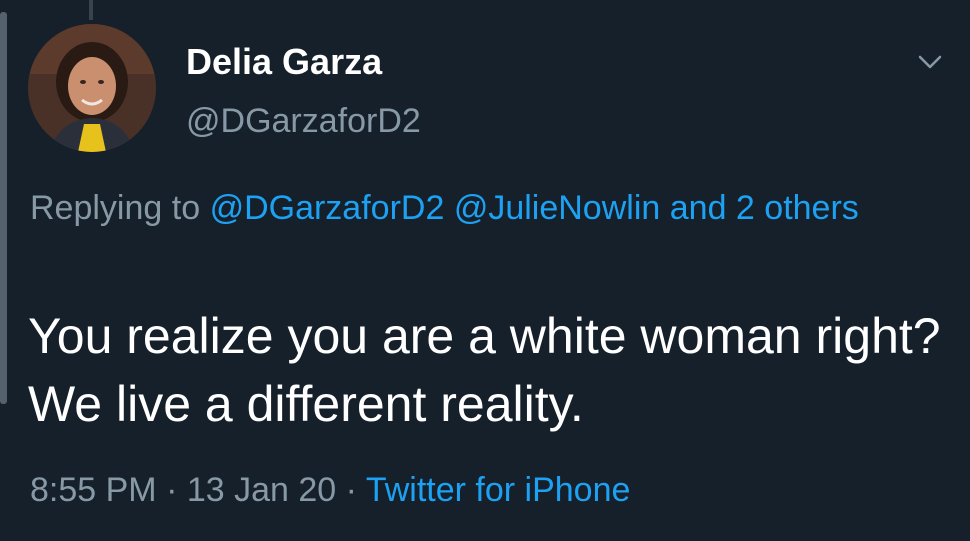  I want to click on mention-link-dgarzaford2: @DGarzaforD2, so click(327, 208).